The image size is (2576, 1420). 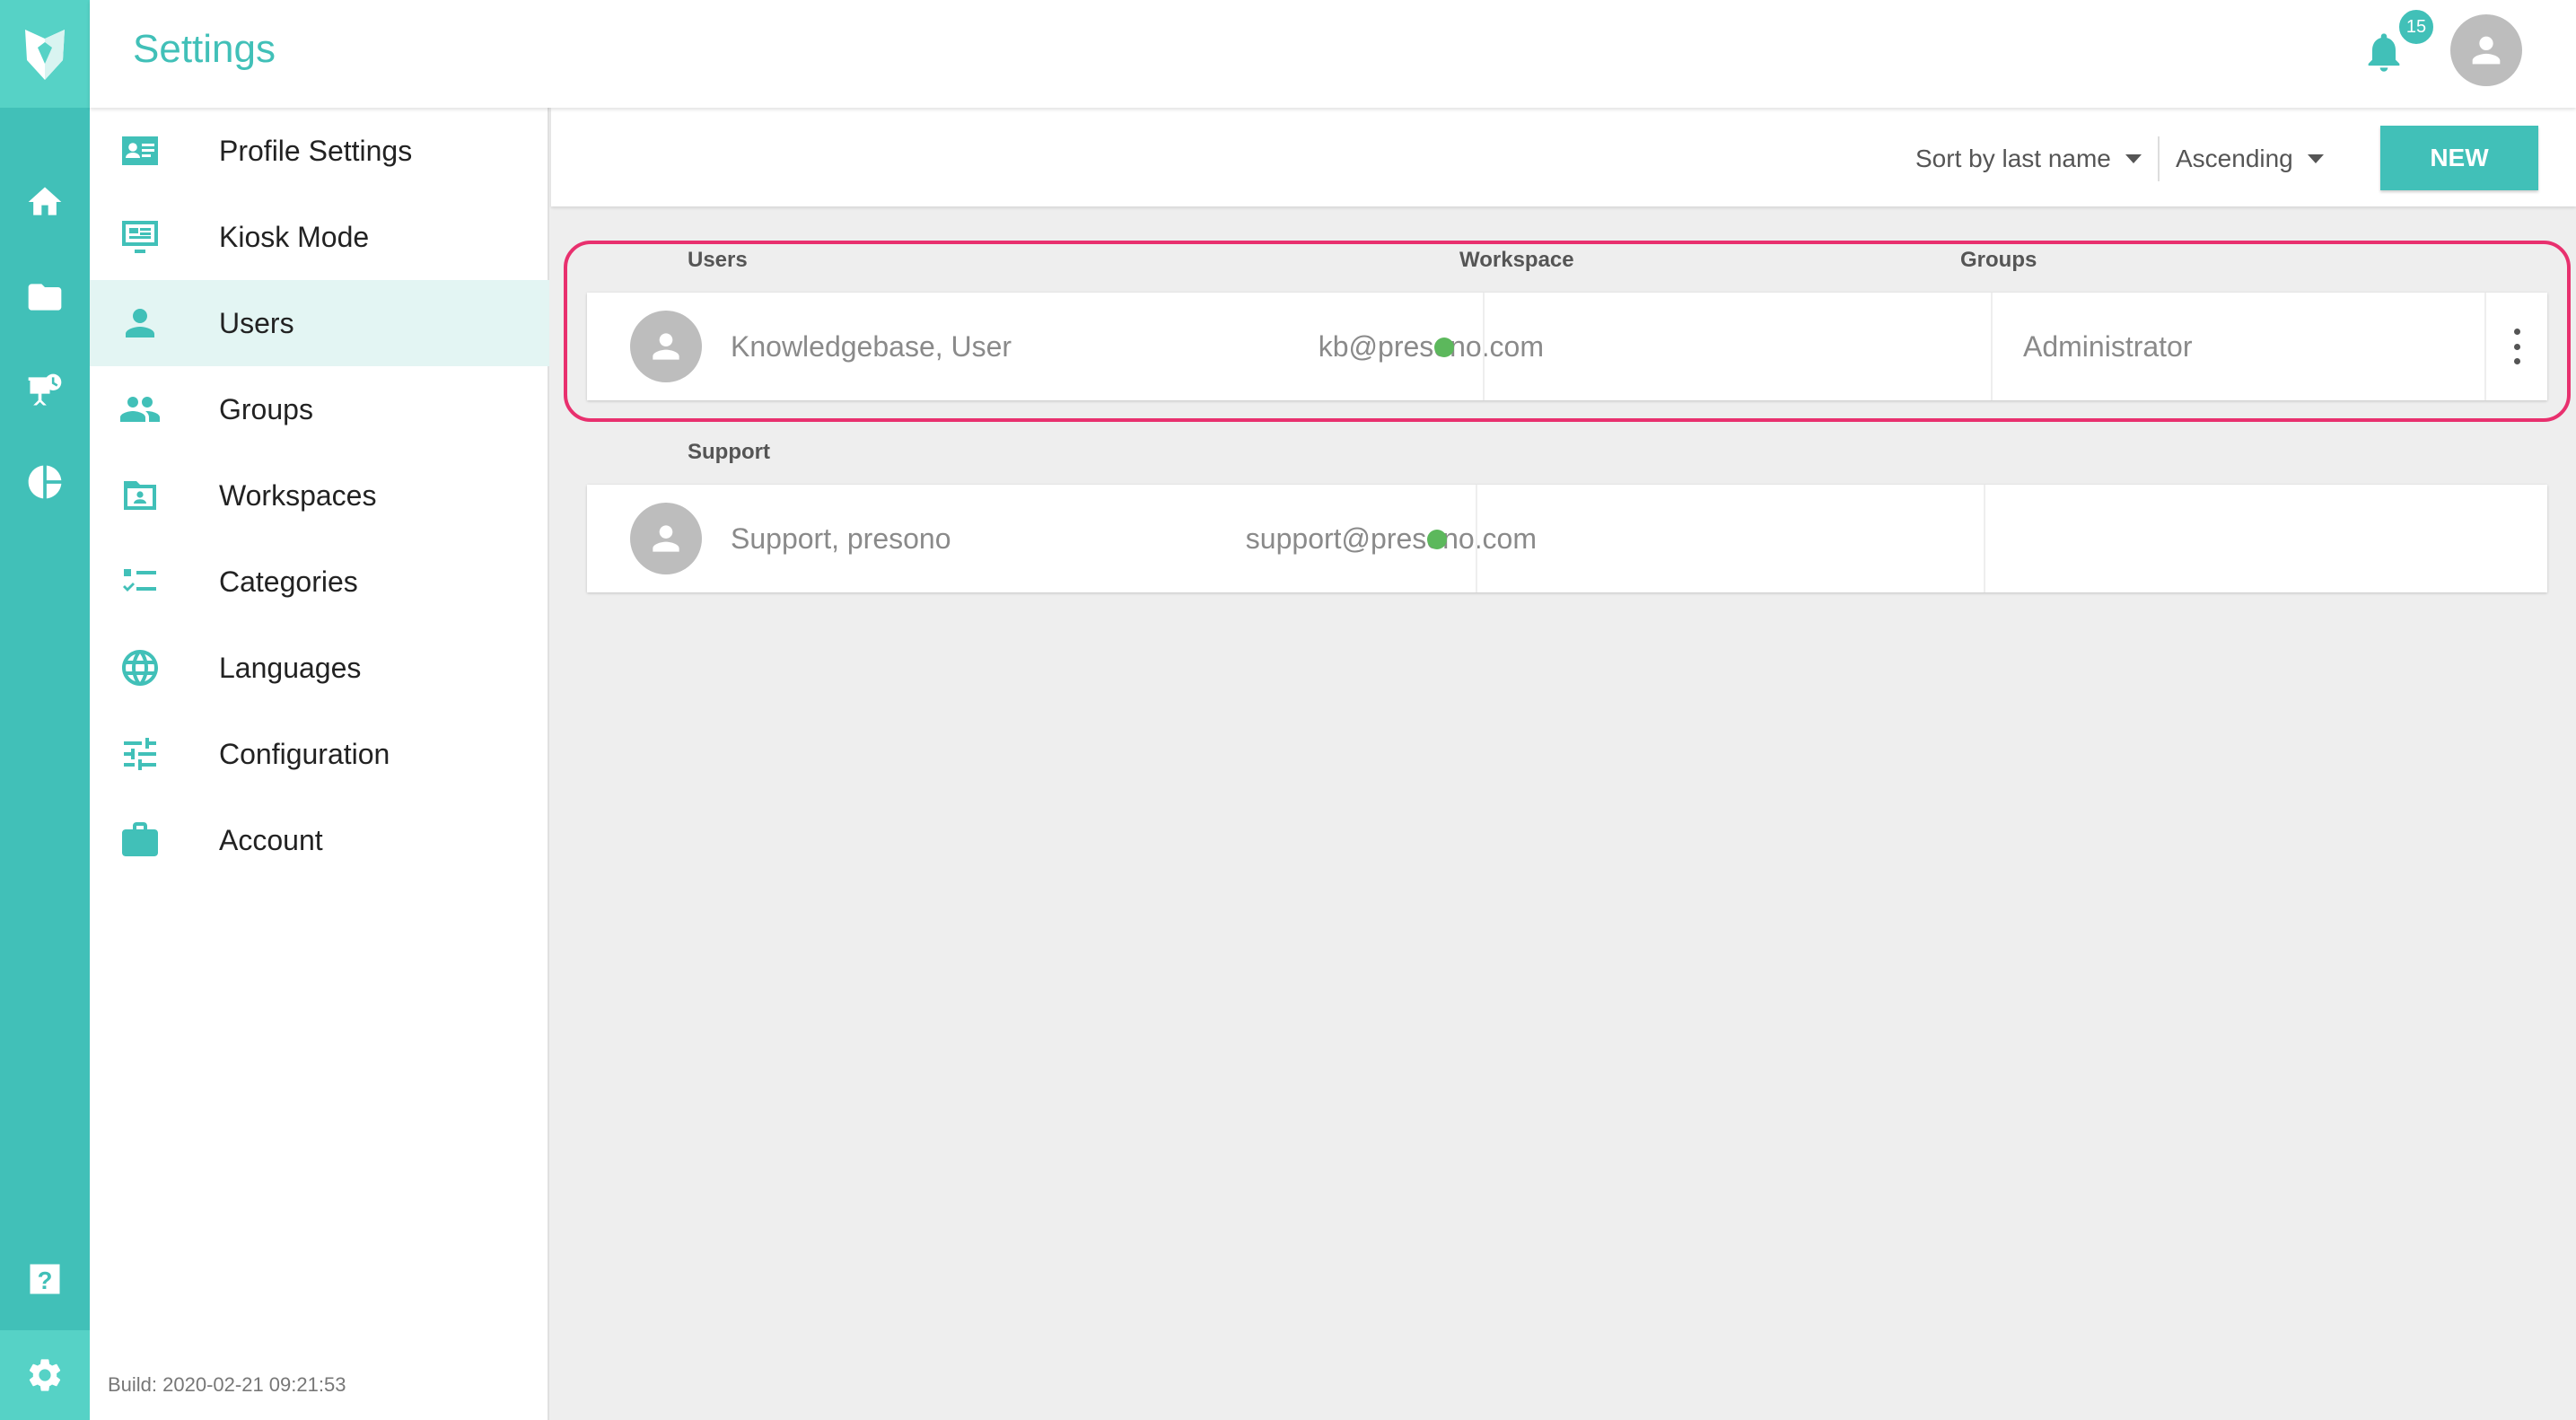 I want to click on rail-help-button: ?, so click(x=45, y=1279).